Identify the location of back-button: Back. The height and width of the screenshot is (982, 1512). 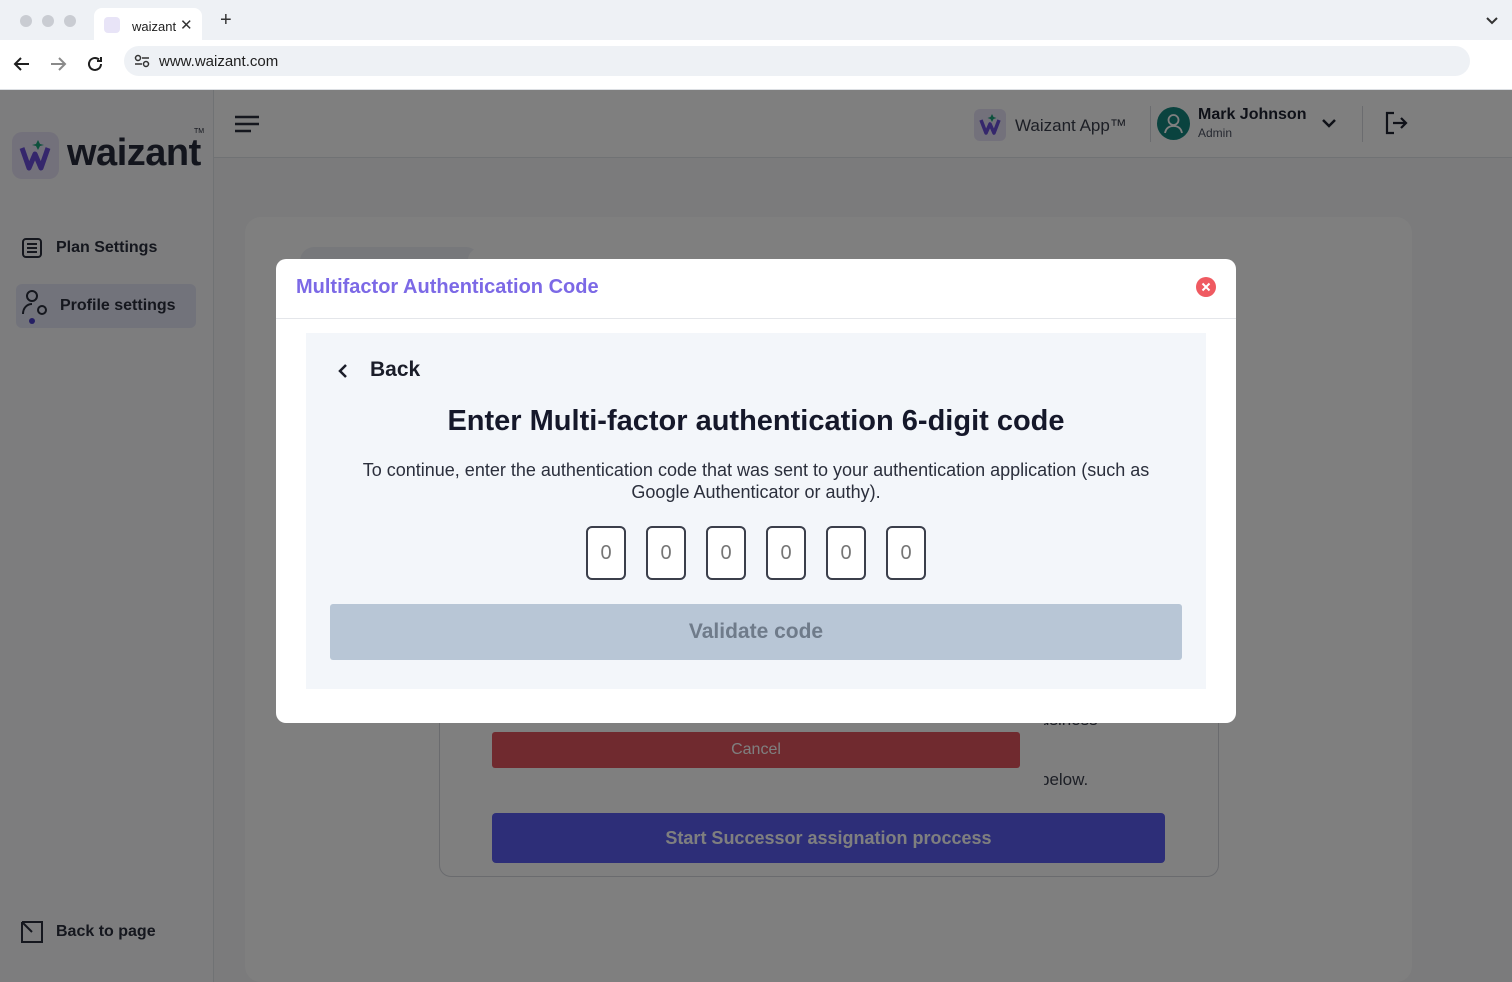
(382, 370).